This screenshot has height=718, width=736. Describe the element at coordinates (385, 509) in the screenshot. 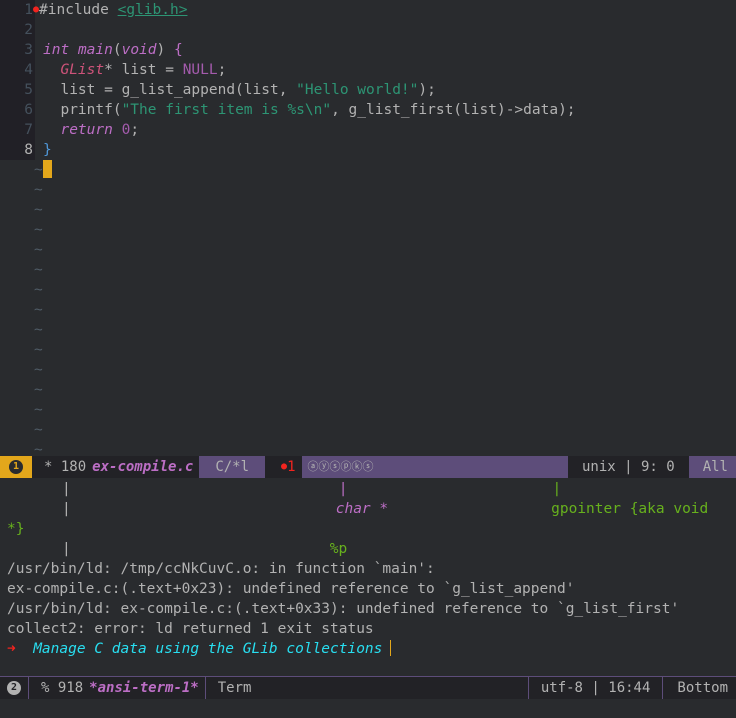

I see `terminal-line: | char * gpointer {aka void` at that location.